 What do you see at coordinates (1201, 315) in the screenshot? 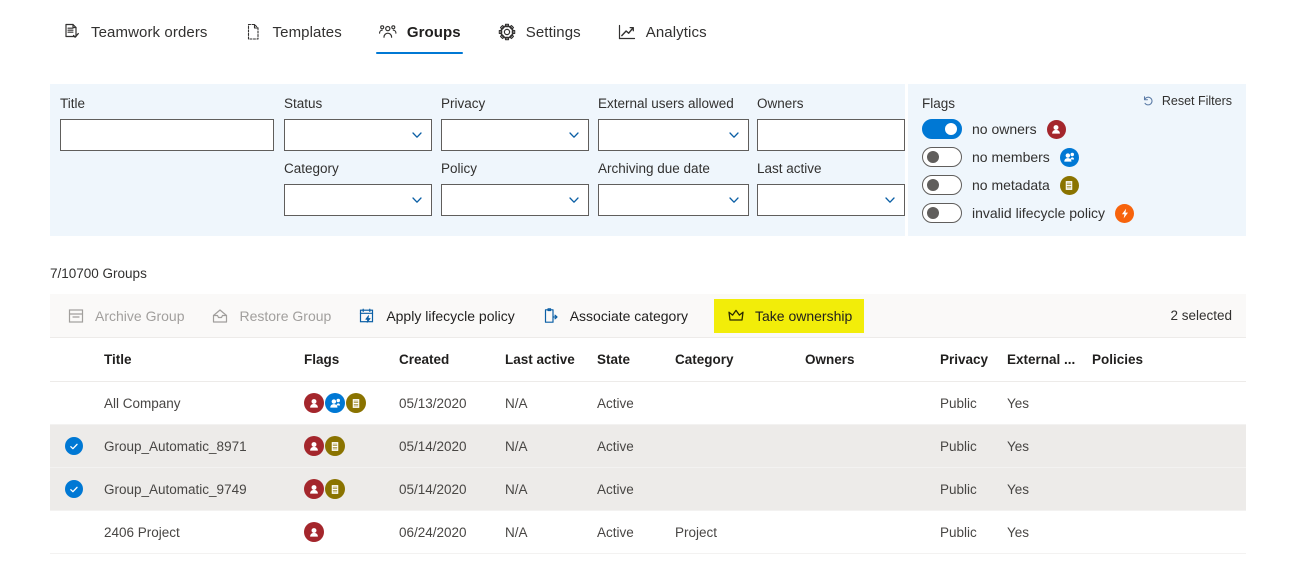
I see `selected-count-label: 2 selected` at bounding box center [1201, 315].